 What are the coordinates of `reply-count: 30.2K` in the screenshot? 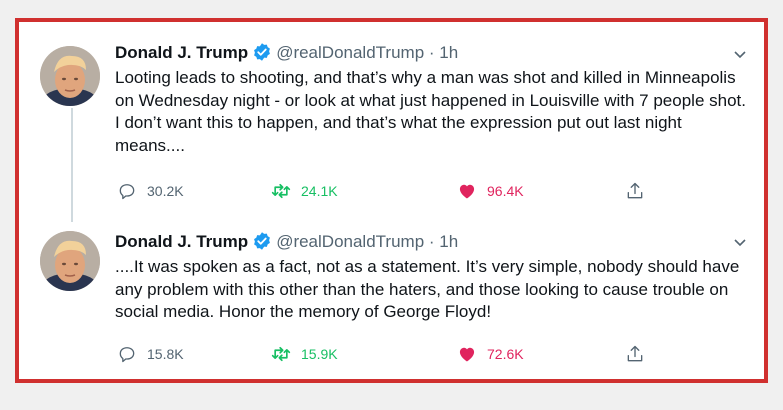 It's located at (165, 191).